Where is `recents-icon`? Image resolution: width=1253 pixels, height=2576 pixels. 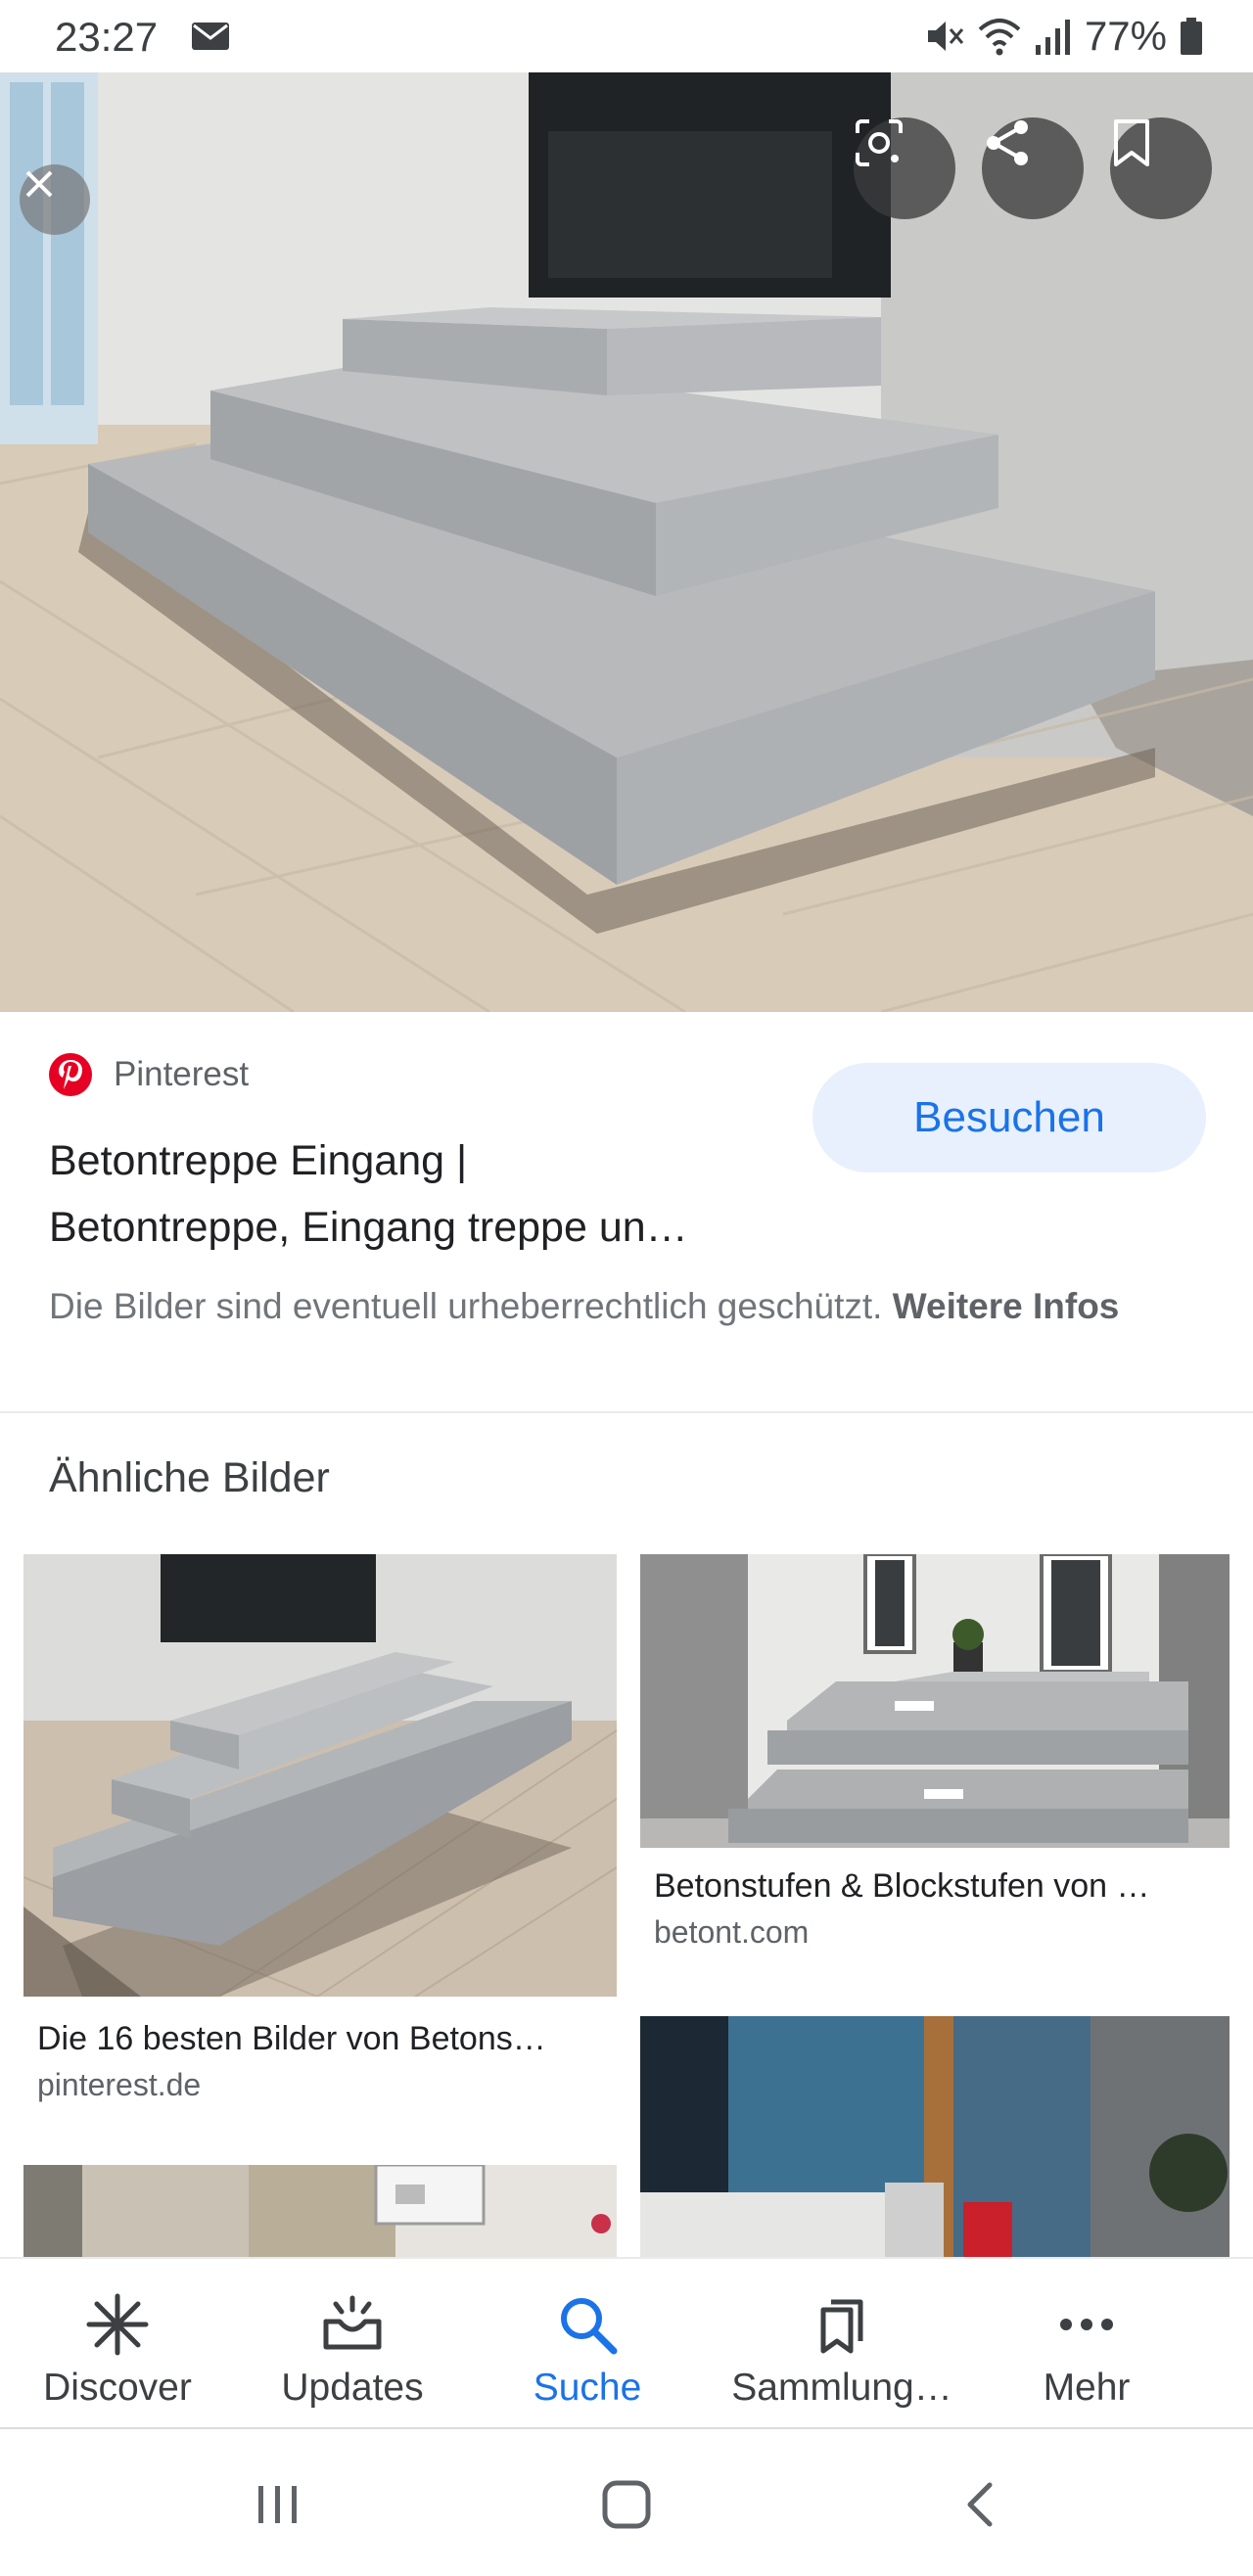 recents-icon is located at coordinates (277, 2505).